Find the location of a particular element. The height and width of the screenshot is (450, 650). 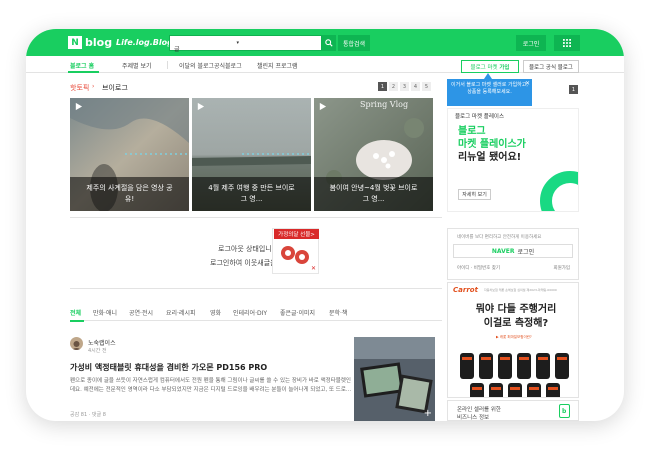

find-id-password-link: 아이디 · 비밀번호 찾기 is located at coordinates (478, 268).